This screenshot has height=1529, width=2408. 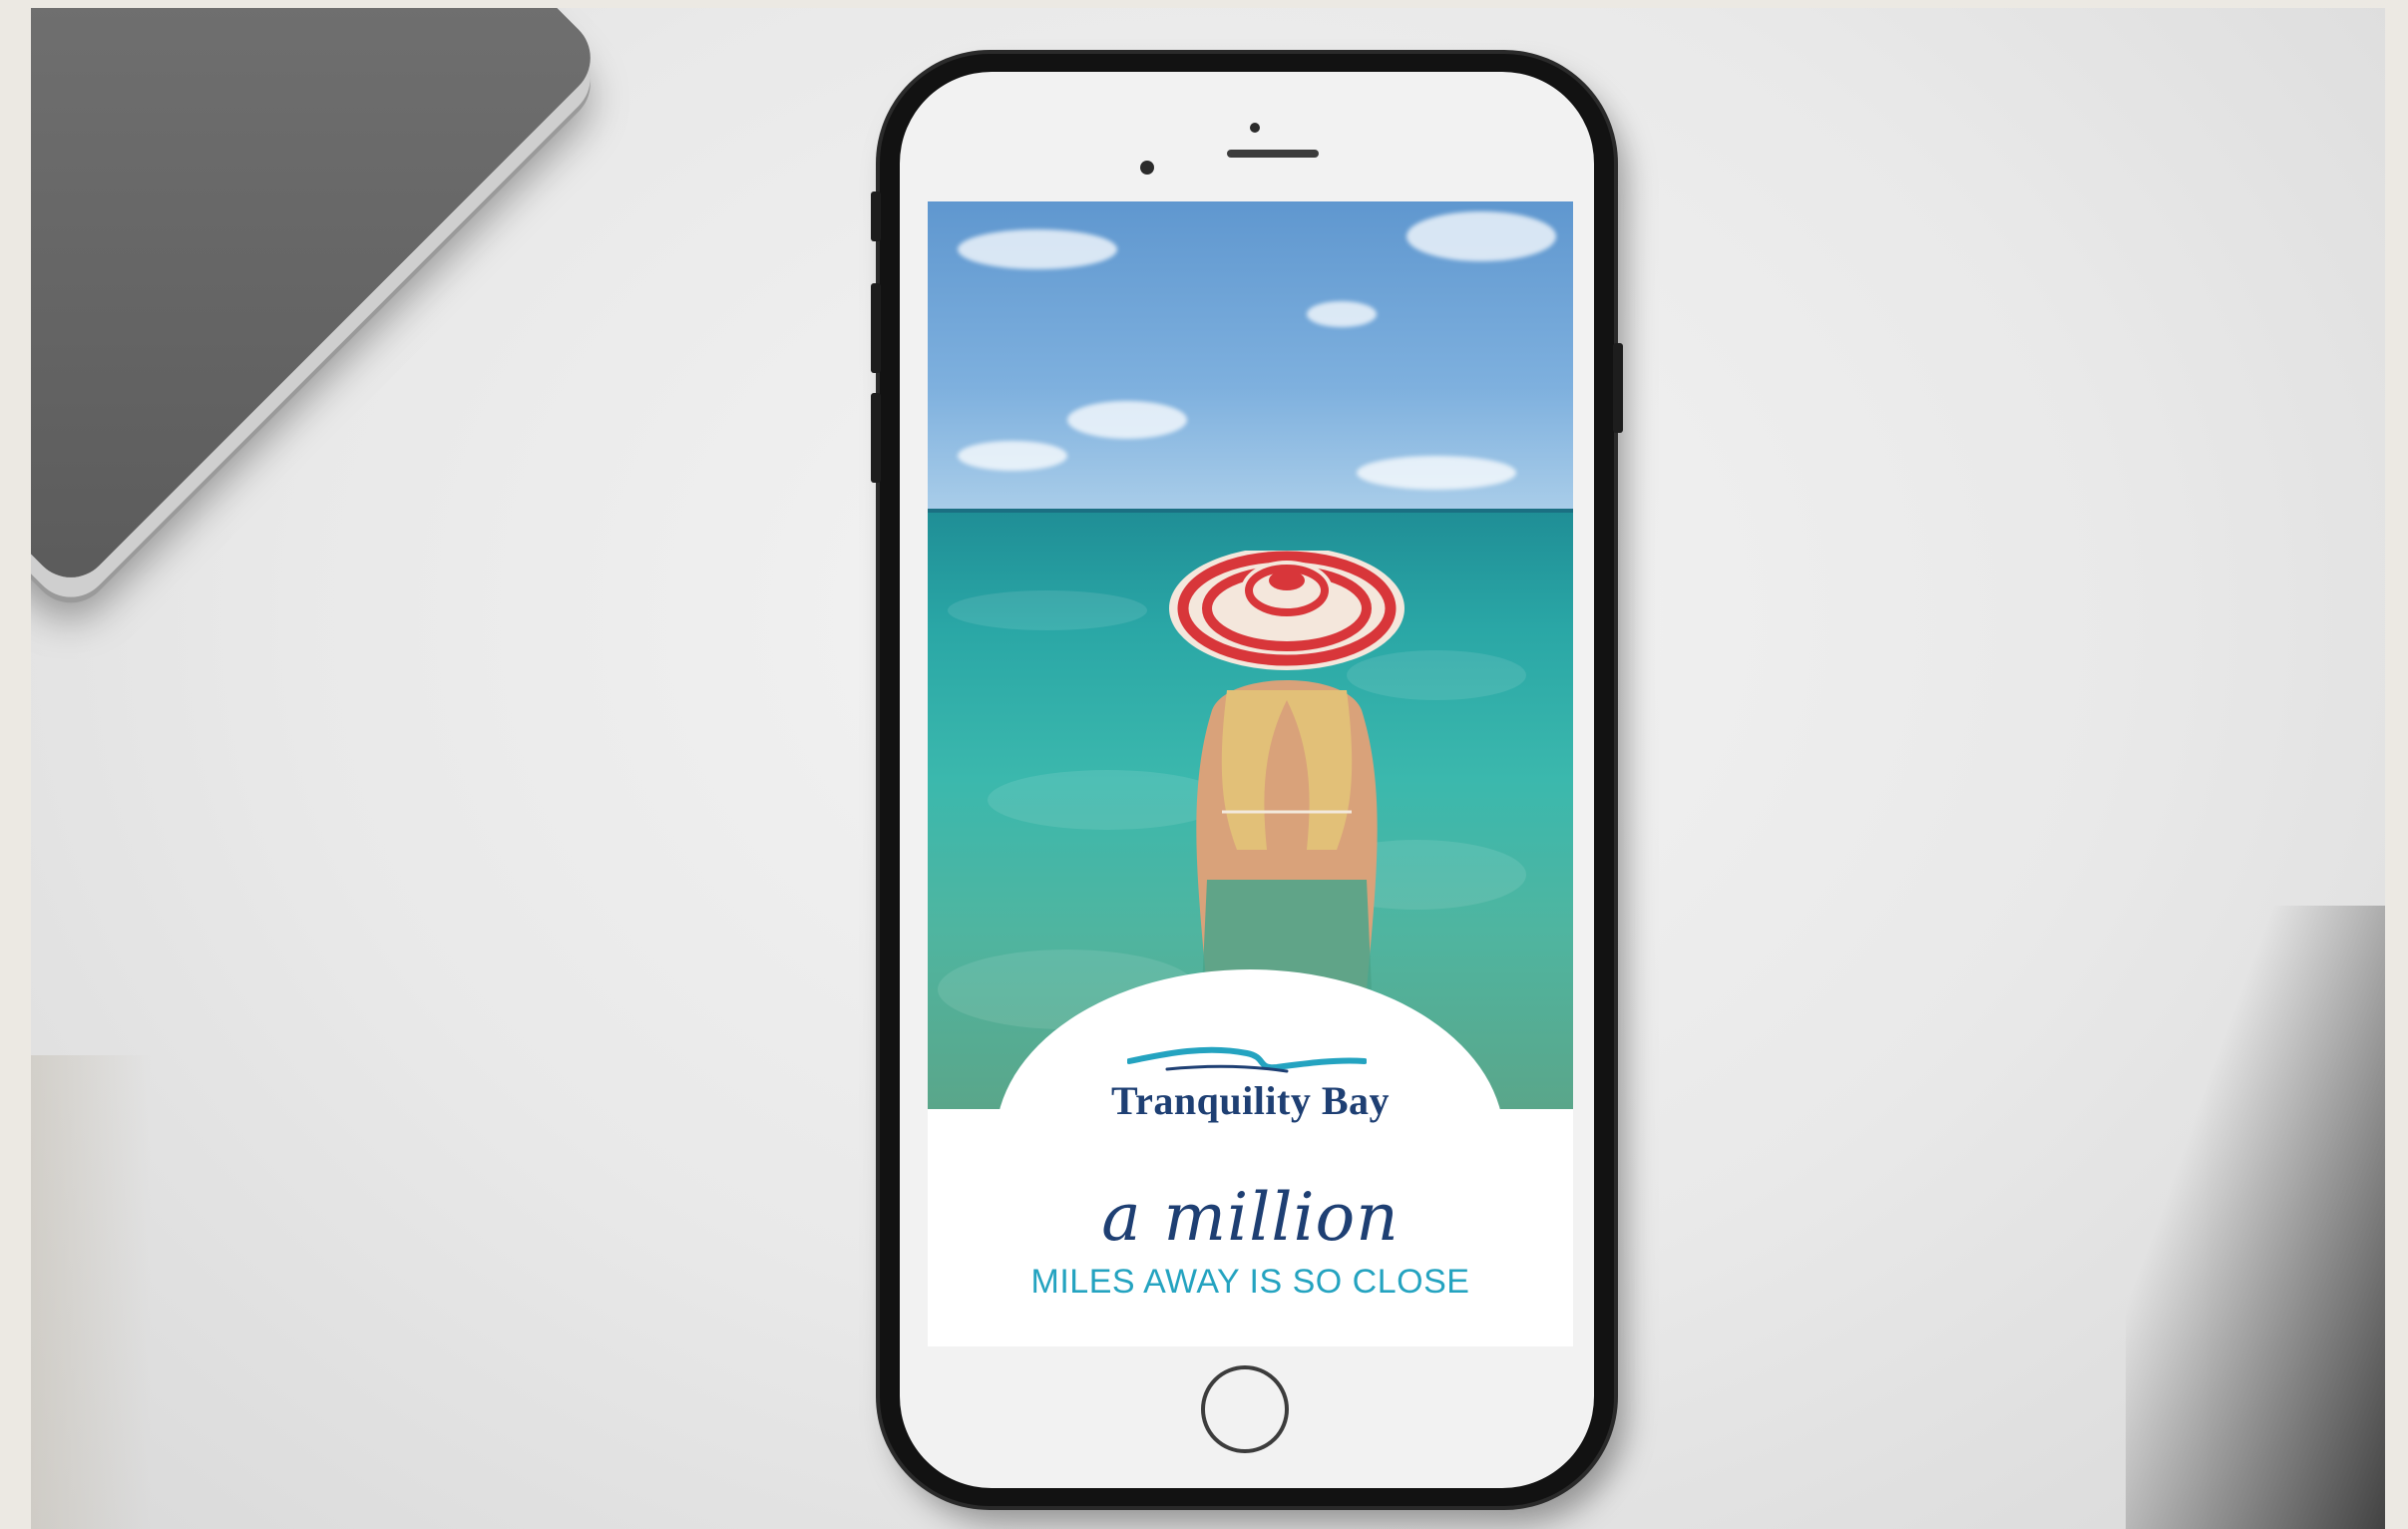 What do you see at coordinates (2255, 1217) in the screenshot?
I see `desk-shadow` at bounding box center [2255, 1217].